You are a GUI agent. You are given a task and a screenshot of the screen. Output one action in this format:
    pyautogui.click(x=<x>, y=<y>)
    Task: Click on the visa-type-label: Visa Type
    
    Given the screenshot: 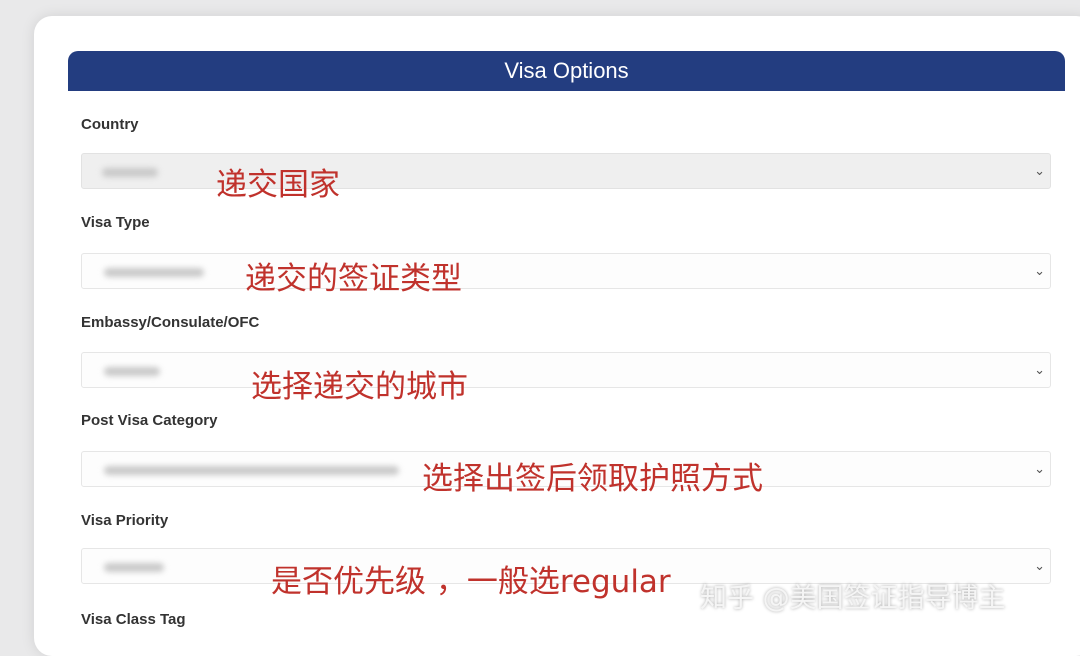 What is the action you would take?
    pyautogui.click(x=115, y=222)
    